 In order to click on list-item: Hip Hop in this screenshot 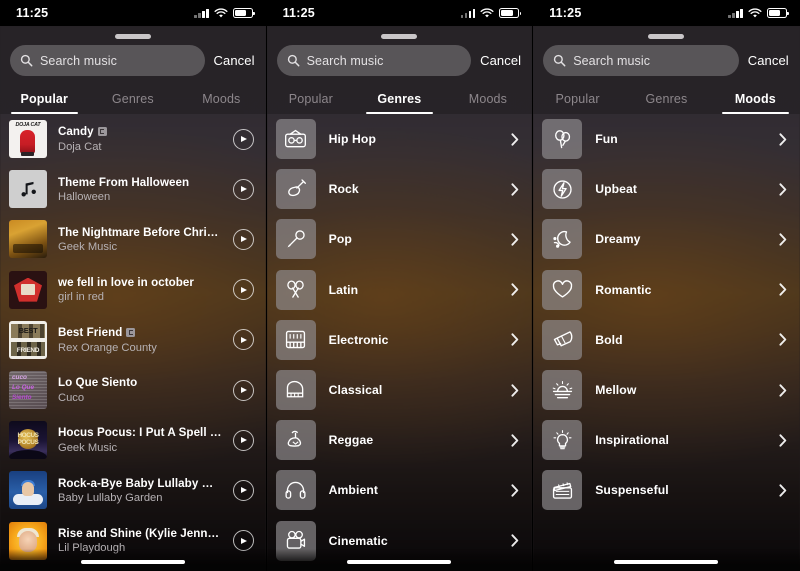, I will do `click(400, 139)`.